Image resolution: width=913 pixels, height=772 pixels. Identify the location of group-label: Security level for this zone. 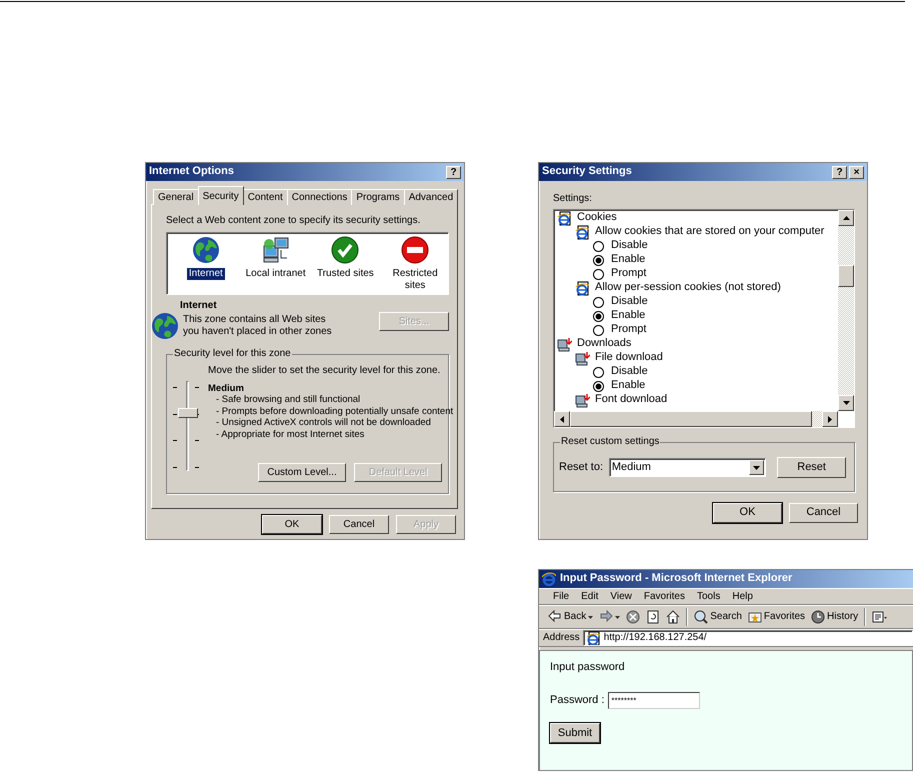
(232, 354).